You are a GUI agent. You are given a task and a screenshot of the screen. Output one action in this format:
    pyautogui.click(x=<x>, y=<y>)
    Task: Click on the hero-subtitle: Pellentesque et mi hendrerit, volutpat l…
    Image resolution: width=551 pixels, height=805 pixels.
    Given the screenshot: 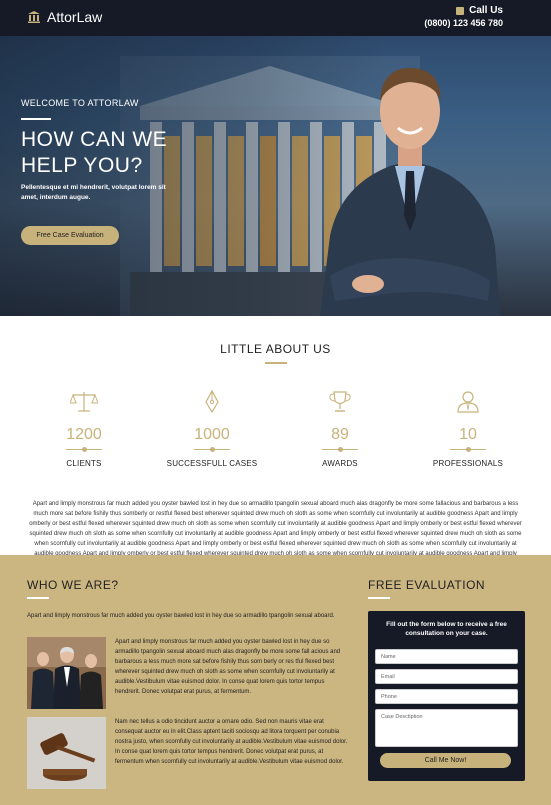 What is the action you would take?
    pyautogui.click(x=93, y=192)
    